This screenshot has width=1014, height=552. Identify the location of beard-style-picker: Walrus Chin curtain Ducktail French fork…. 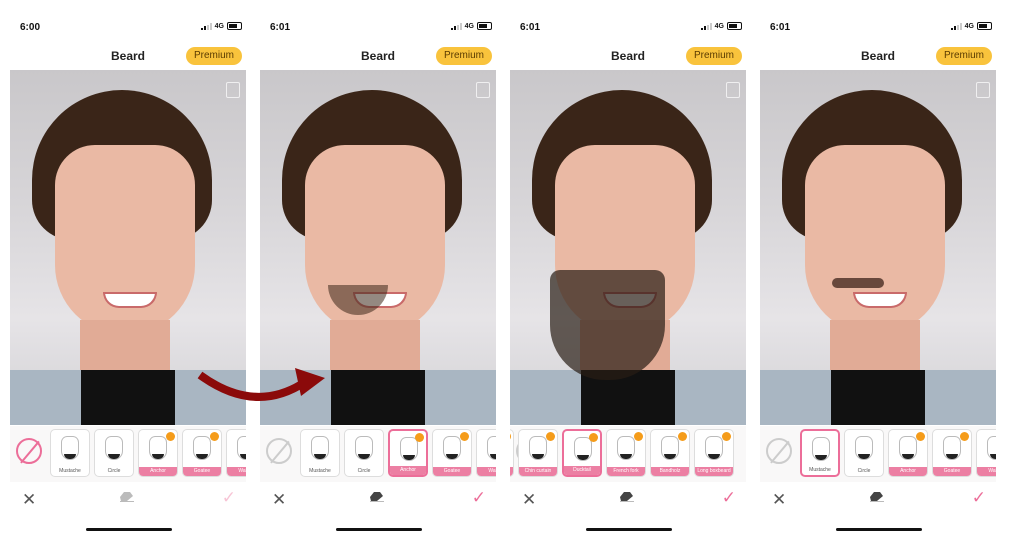
(628, 454).